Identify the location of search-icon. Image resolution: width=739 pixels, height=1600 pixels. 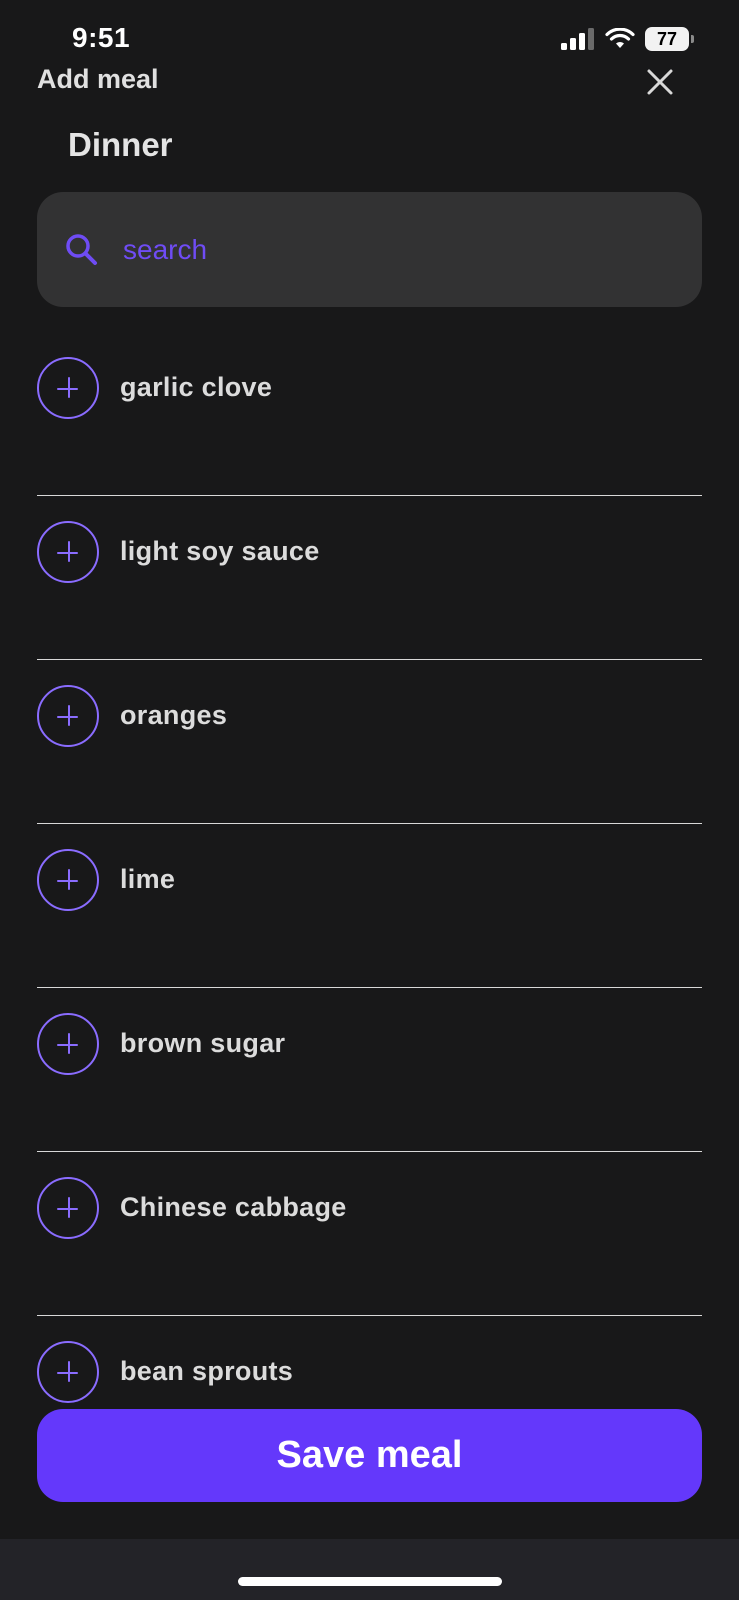
(81, 249).